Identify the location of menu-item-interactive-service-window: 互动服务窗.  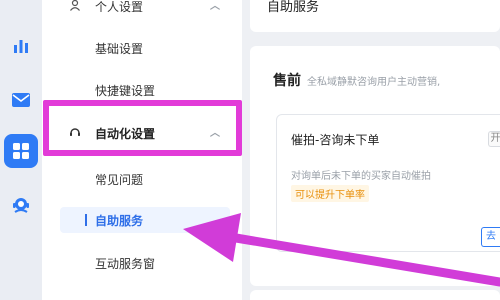
(142, 263).